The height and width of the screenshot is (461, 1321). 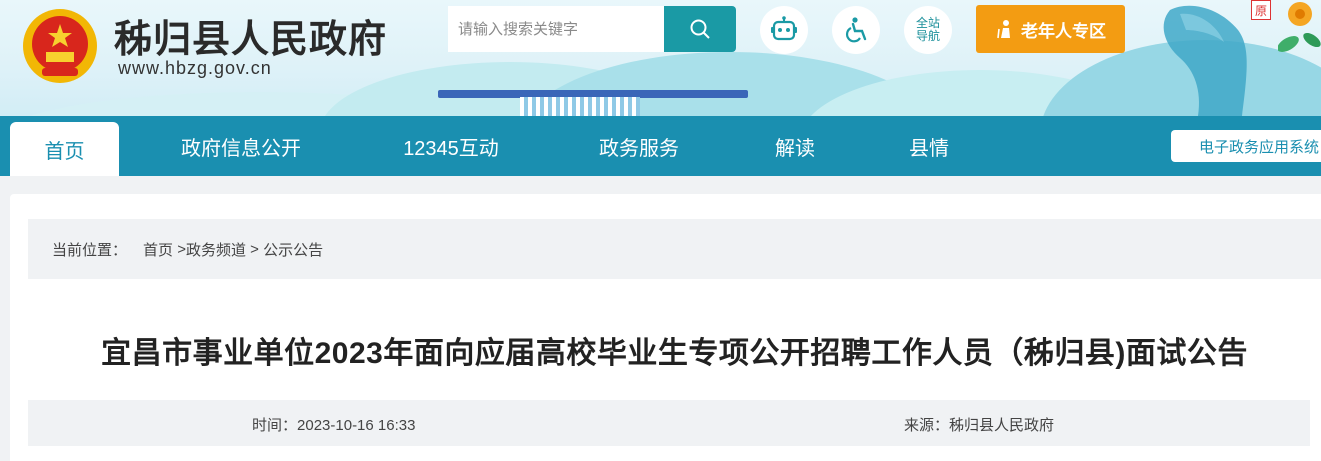 I want to click on article-time: 时间：2023-10-16 16:33, so click(x=333, y=424).